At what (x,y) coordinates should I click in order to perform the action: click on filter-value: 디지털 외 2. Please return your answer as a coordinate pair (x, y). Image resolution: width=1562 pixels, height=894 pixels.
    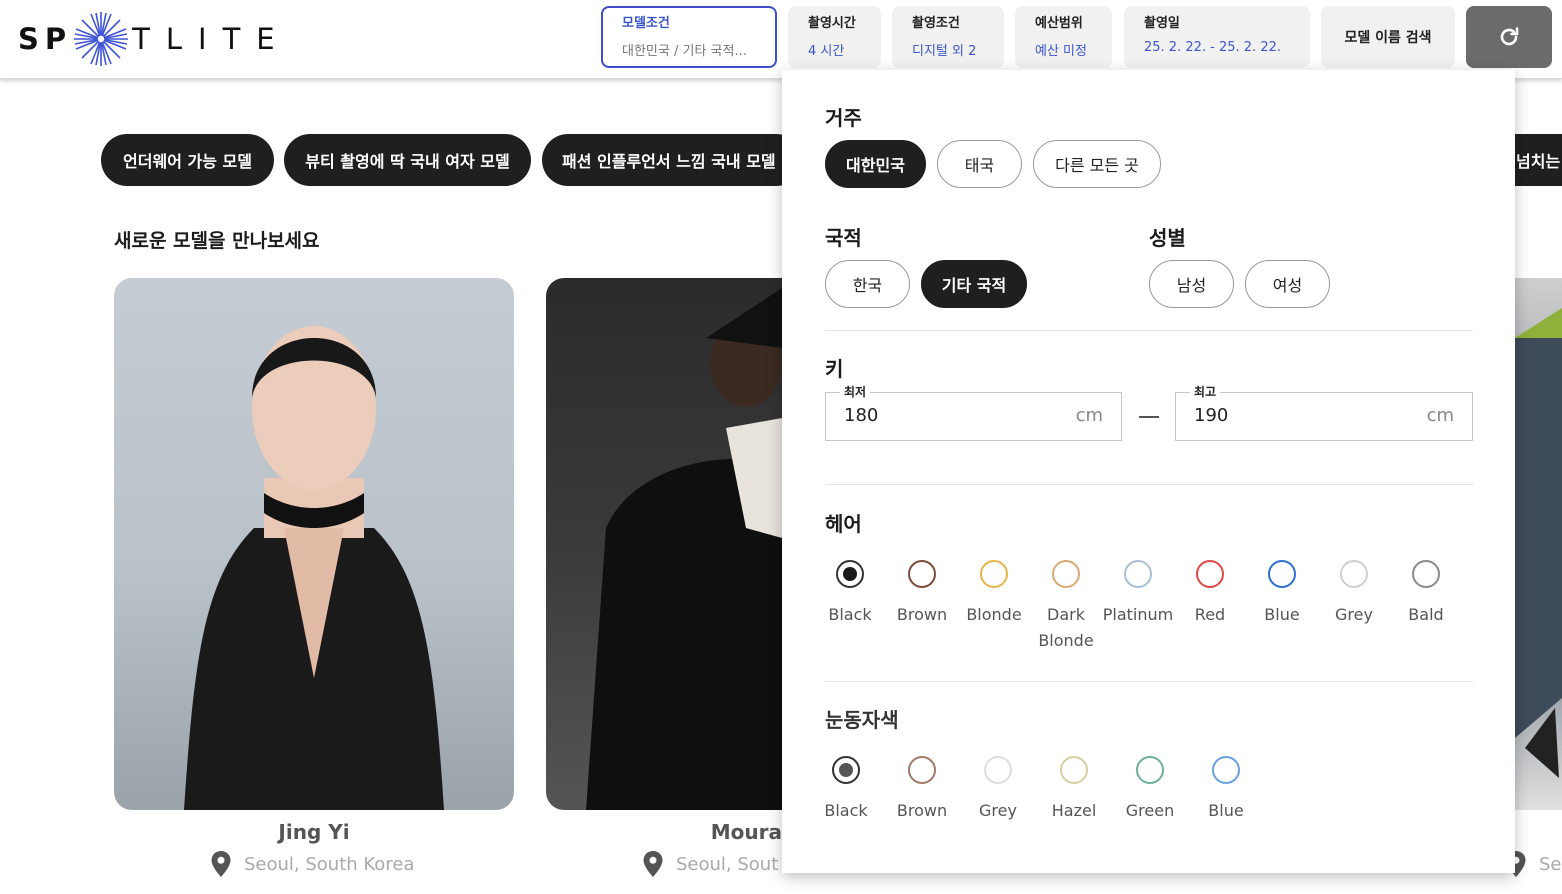
    Looking at the image, I should click on (944, 51).